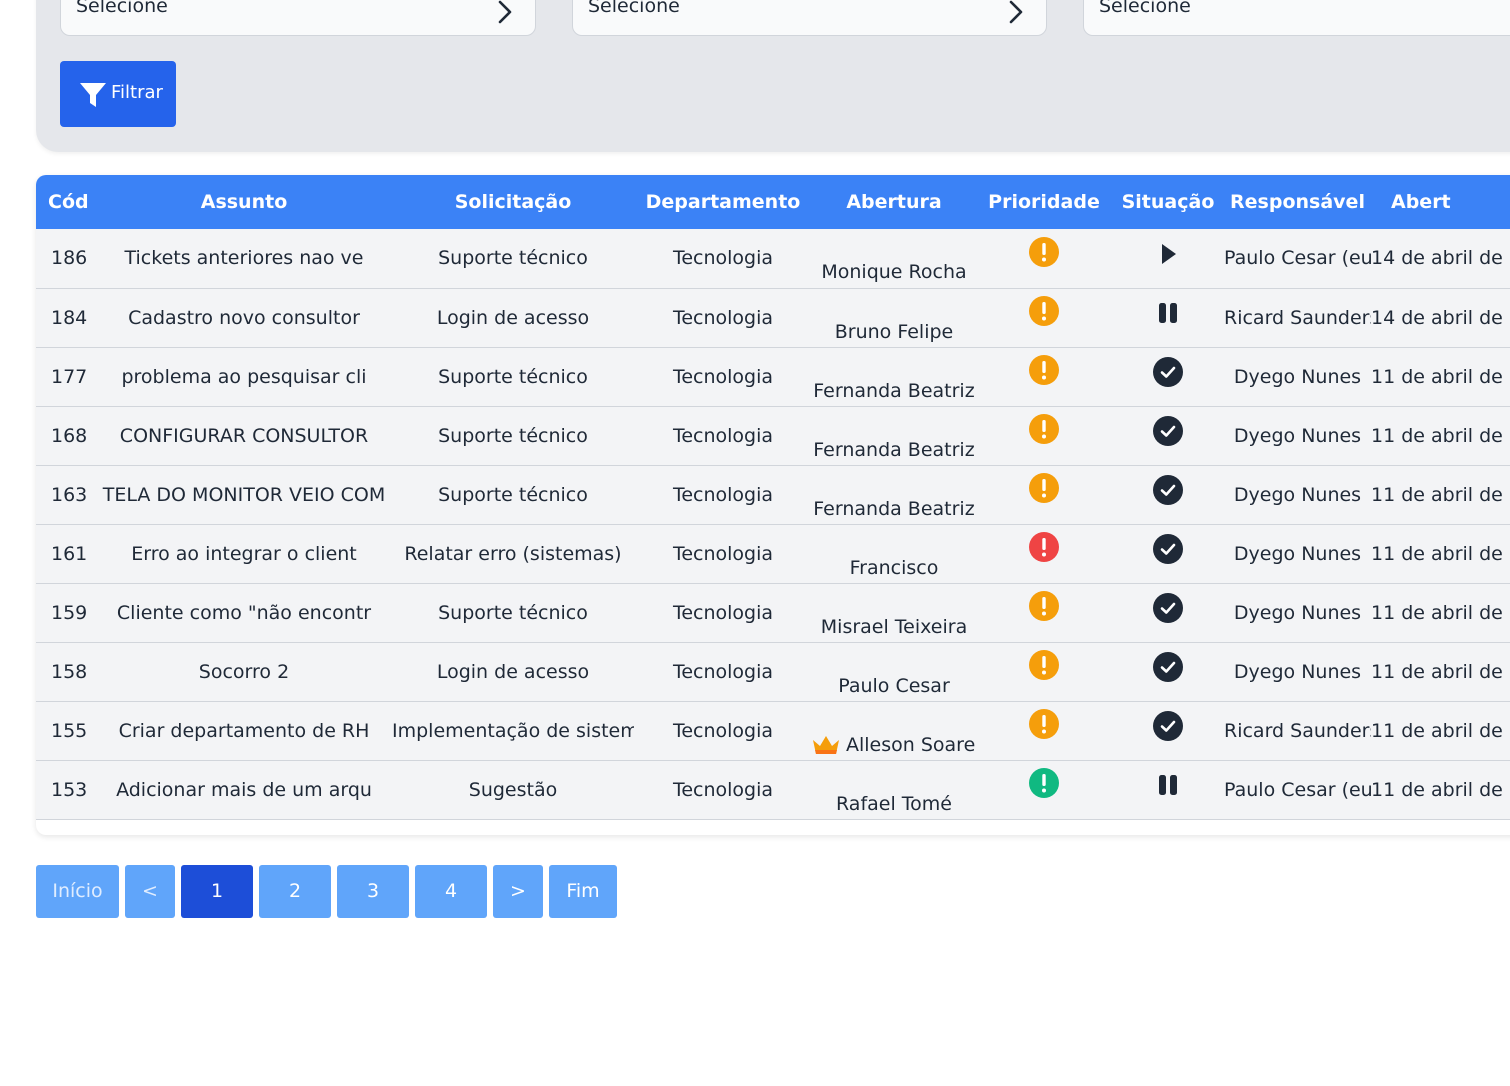 This screenshot has width=1510, height=1086. Describe the element at coordinates (244, 494) in the screenshot. I see `cell-assunto: TELA DO MONITOR VEIO COM` at that location.